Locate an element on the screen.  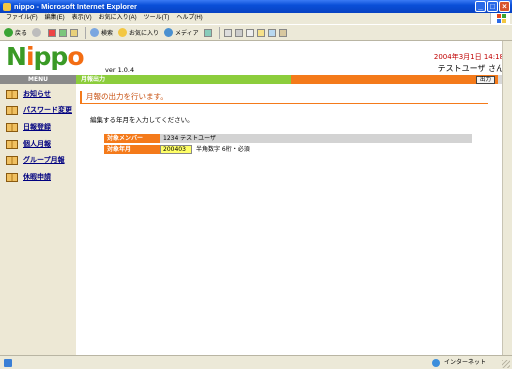
sidebar-heading: MENU is located at coordinates (38, 79).